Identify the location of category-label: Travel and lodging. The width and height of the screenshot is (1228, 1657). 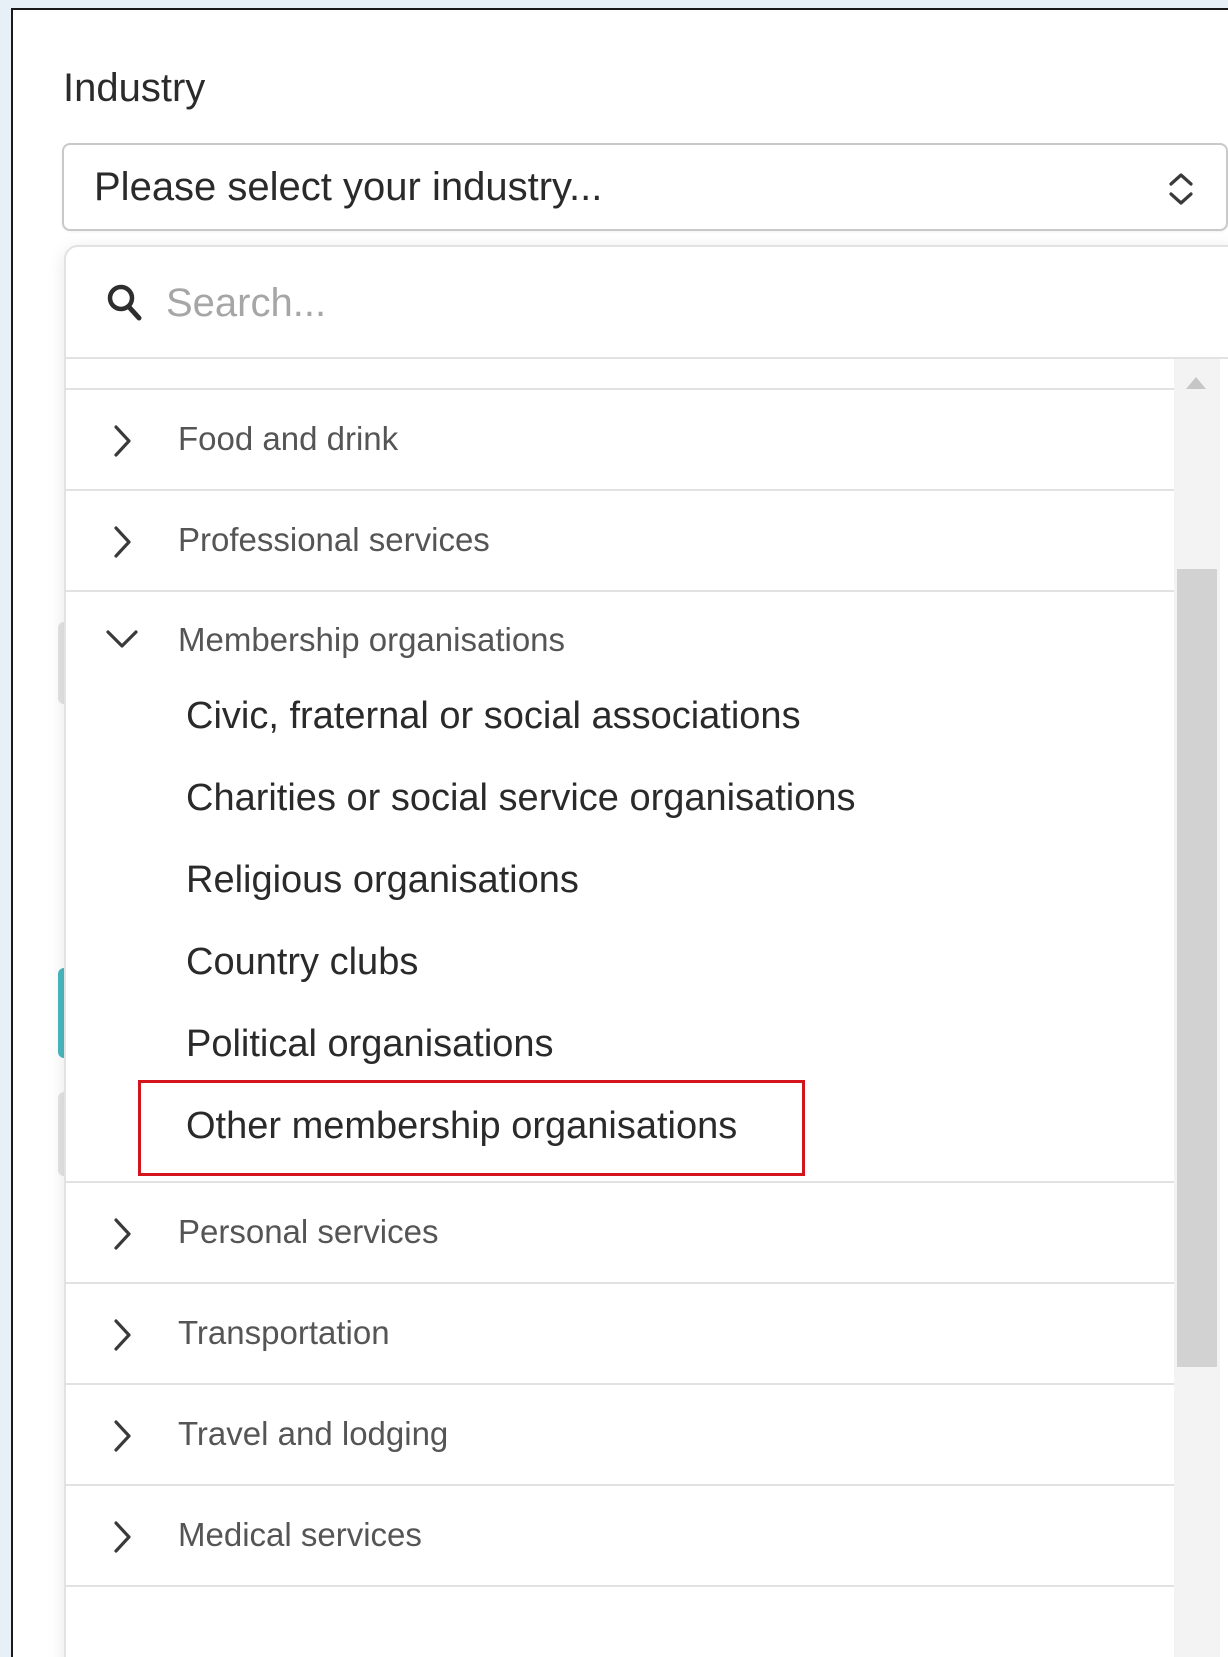
(313, 1433).